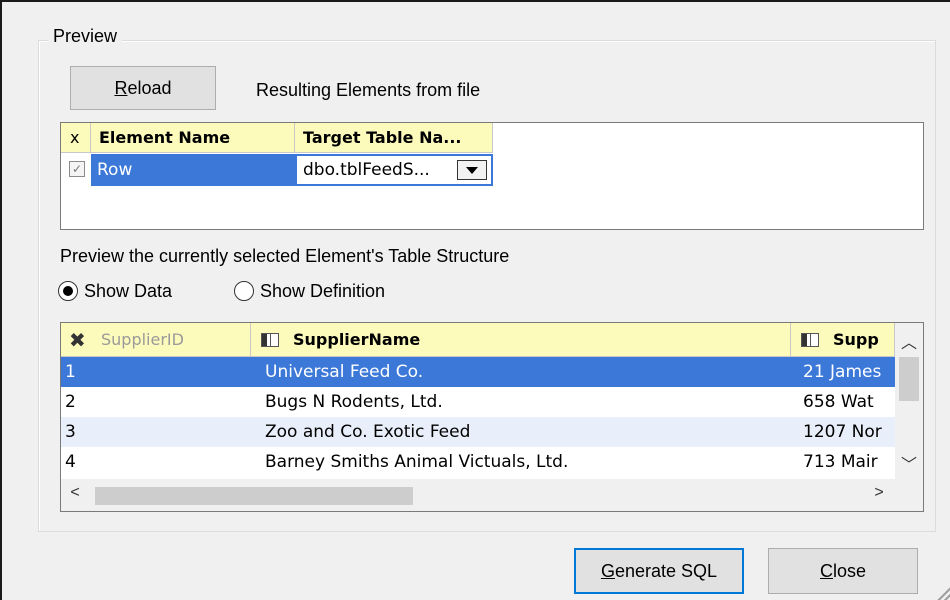  Describe the element at coordinates (142, 339) in the screenshot. I see `supplier-id-header-label: SupplierID` at that location.